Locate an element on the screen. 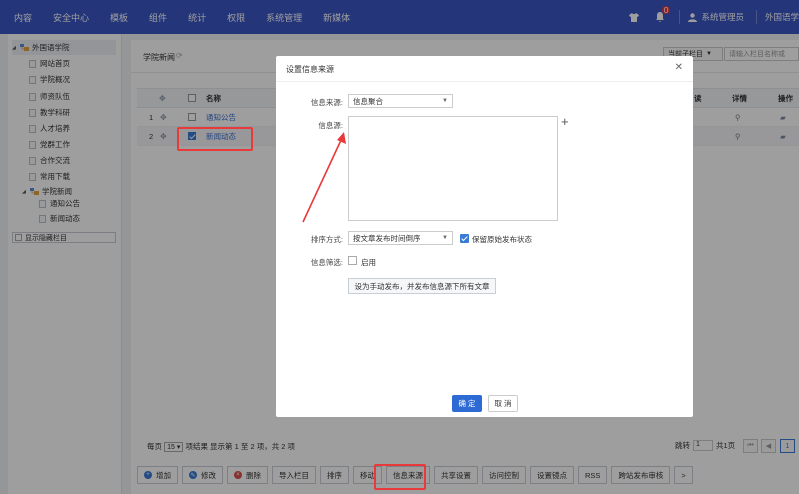 The width and height of the screenshot is (799, 494). highlight-row-annotation is located at coordinates (215, 139).